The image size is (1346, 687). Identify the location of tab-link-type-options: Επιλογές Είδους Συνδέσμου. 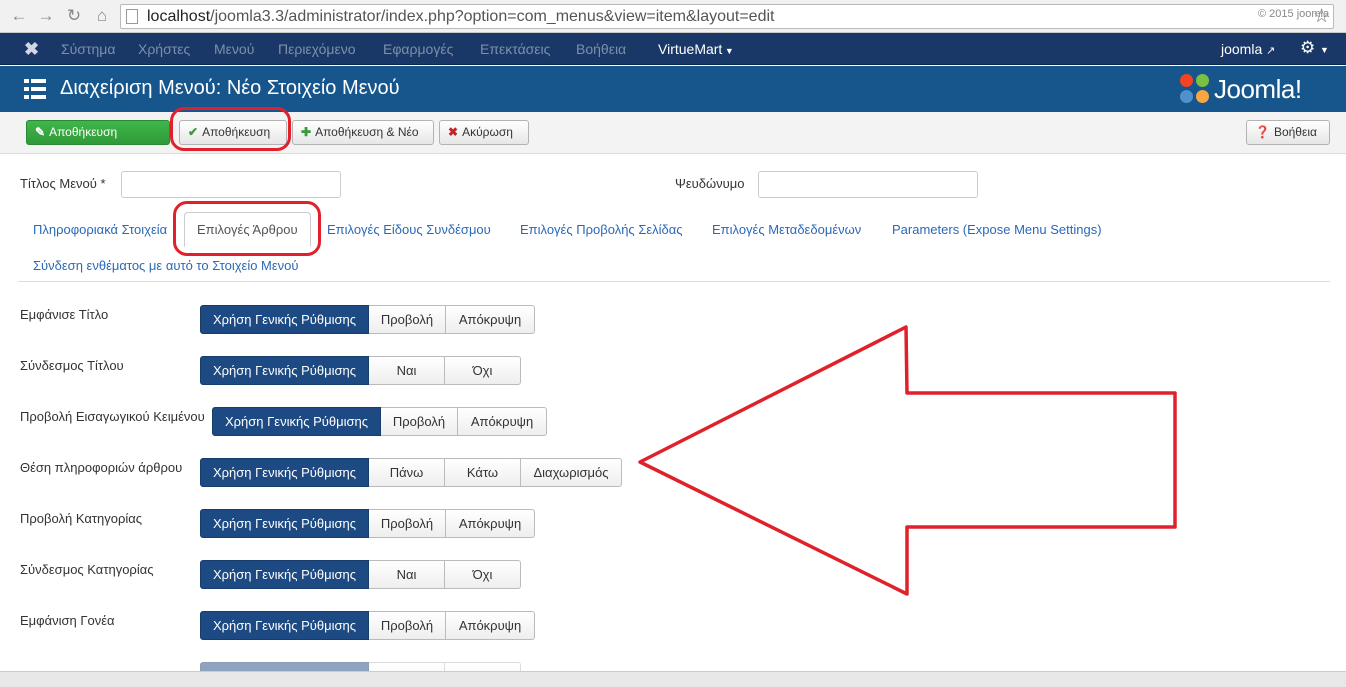
(409, 229).